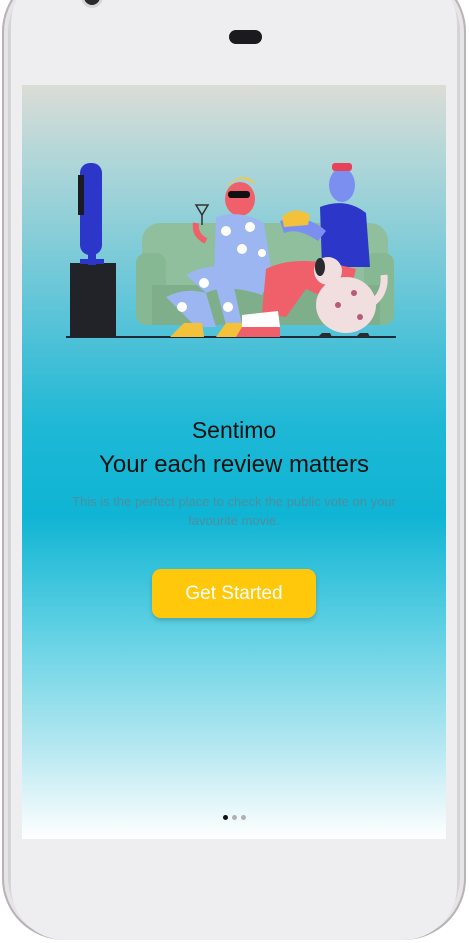 This screenshot has width=469, height=943. I want to click on onboarding-title: Sentimo Your each review matters, so click(234, 448).